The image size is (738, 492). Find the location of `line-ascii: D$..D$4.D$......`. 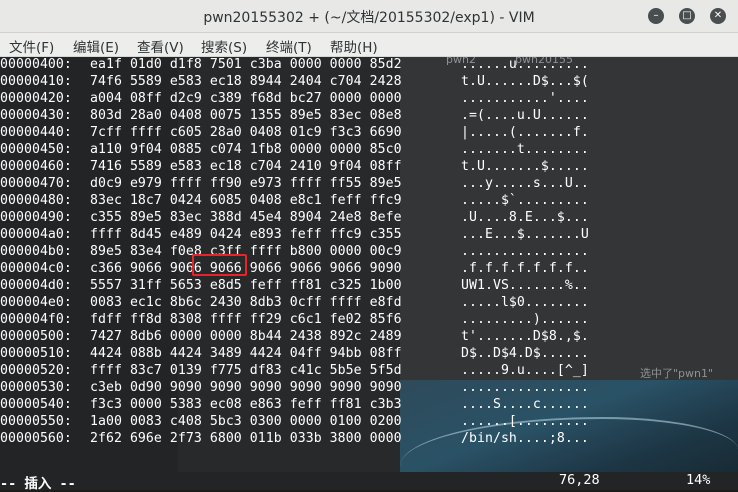

line-ascii: D$..D$4.D$...... is located at coordinates (525, 353).